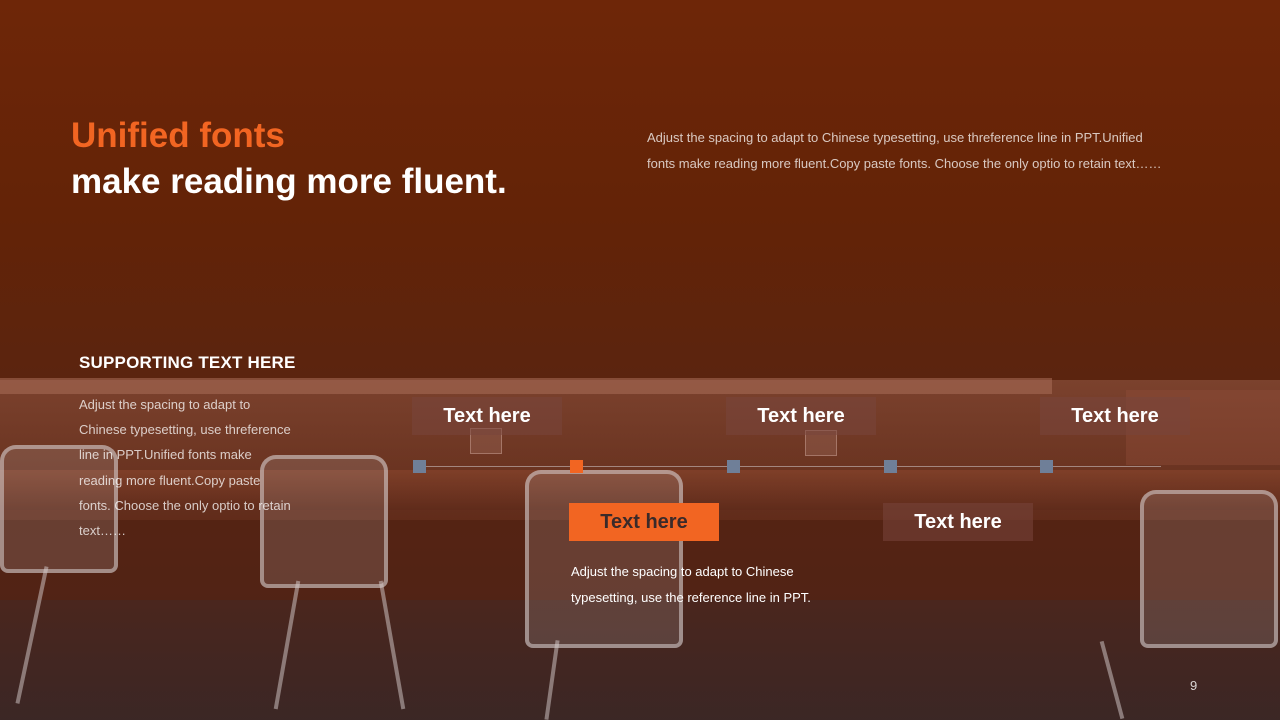 The image size is (1280, 720). I want to click on title-accent: Unified fonts, so click(178, 135).